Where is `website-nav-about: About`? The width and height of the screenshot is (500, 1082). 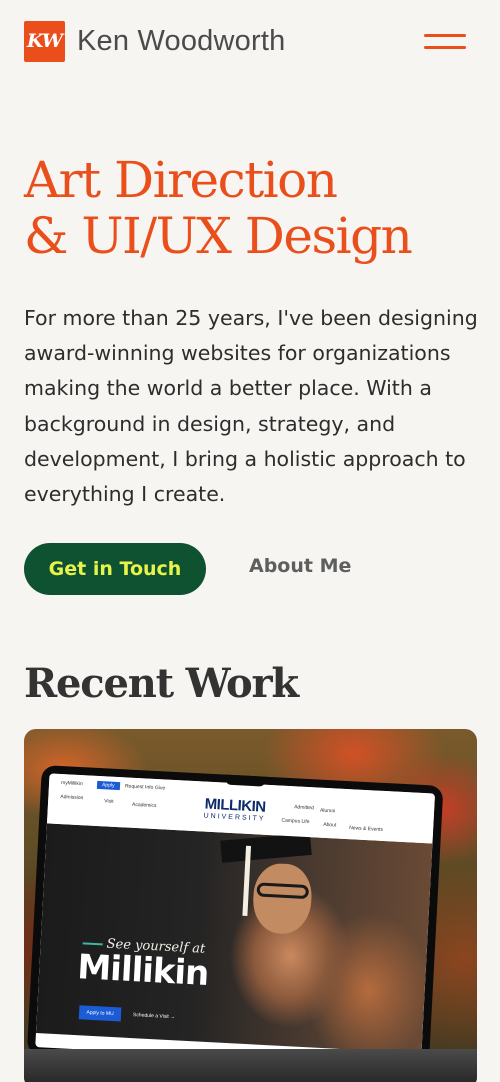 website-nav-about: About is located at coordinates (330, 825).